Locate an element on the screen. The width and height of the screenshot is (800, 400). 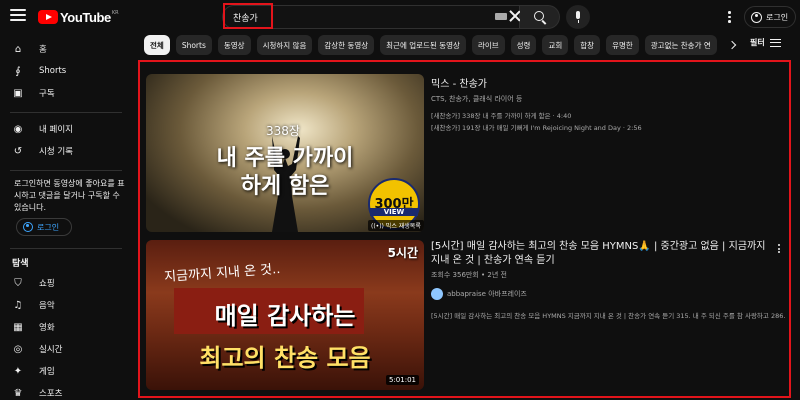
chevron-right-icon is located at coordinates (732, 45).